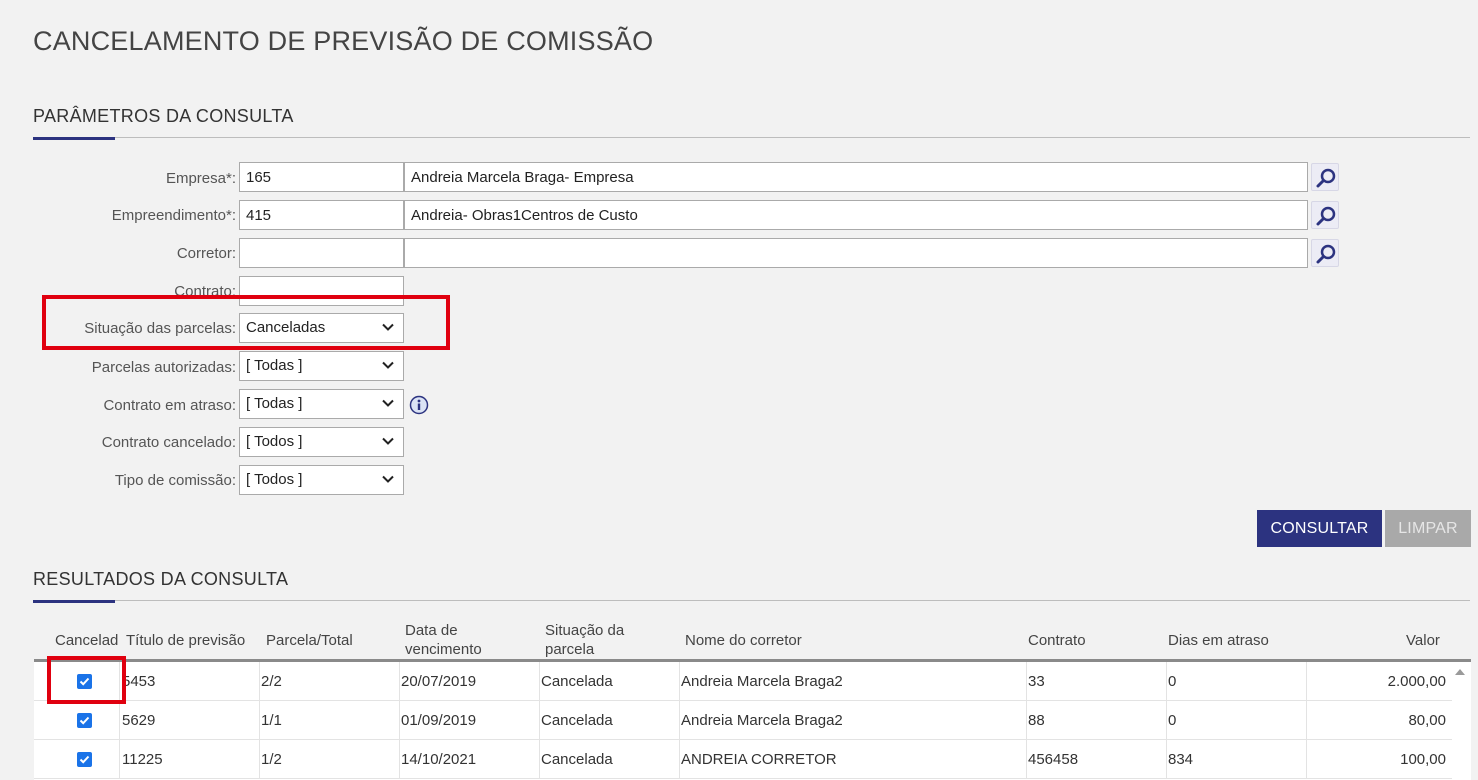 This screenshot has height=780, width=1478. What do you see at coordinates (321, 253) in the screenshot?
I see `corretor-code-input` at bounding box center [321, 253].